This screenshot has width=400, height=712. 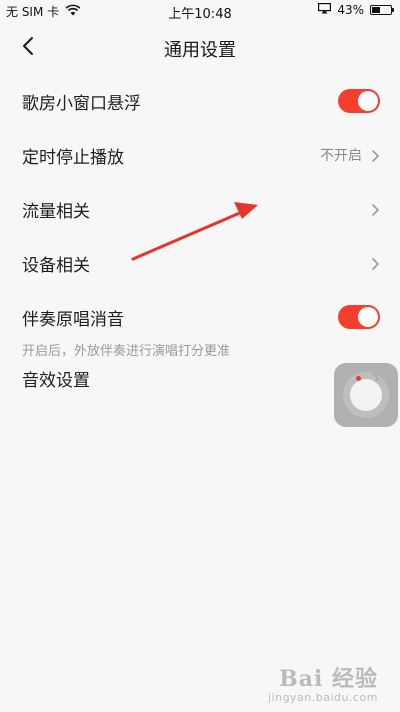 What do you see at coordinates (81, 104) in the screenshot?
I see `setting-floating-window-label: 歌房小窗口悬浮` at bounding box center [81, 104].